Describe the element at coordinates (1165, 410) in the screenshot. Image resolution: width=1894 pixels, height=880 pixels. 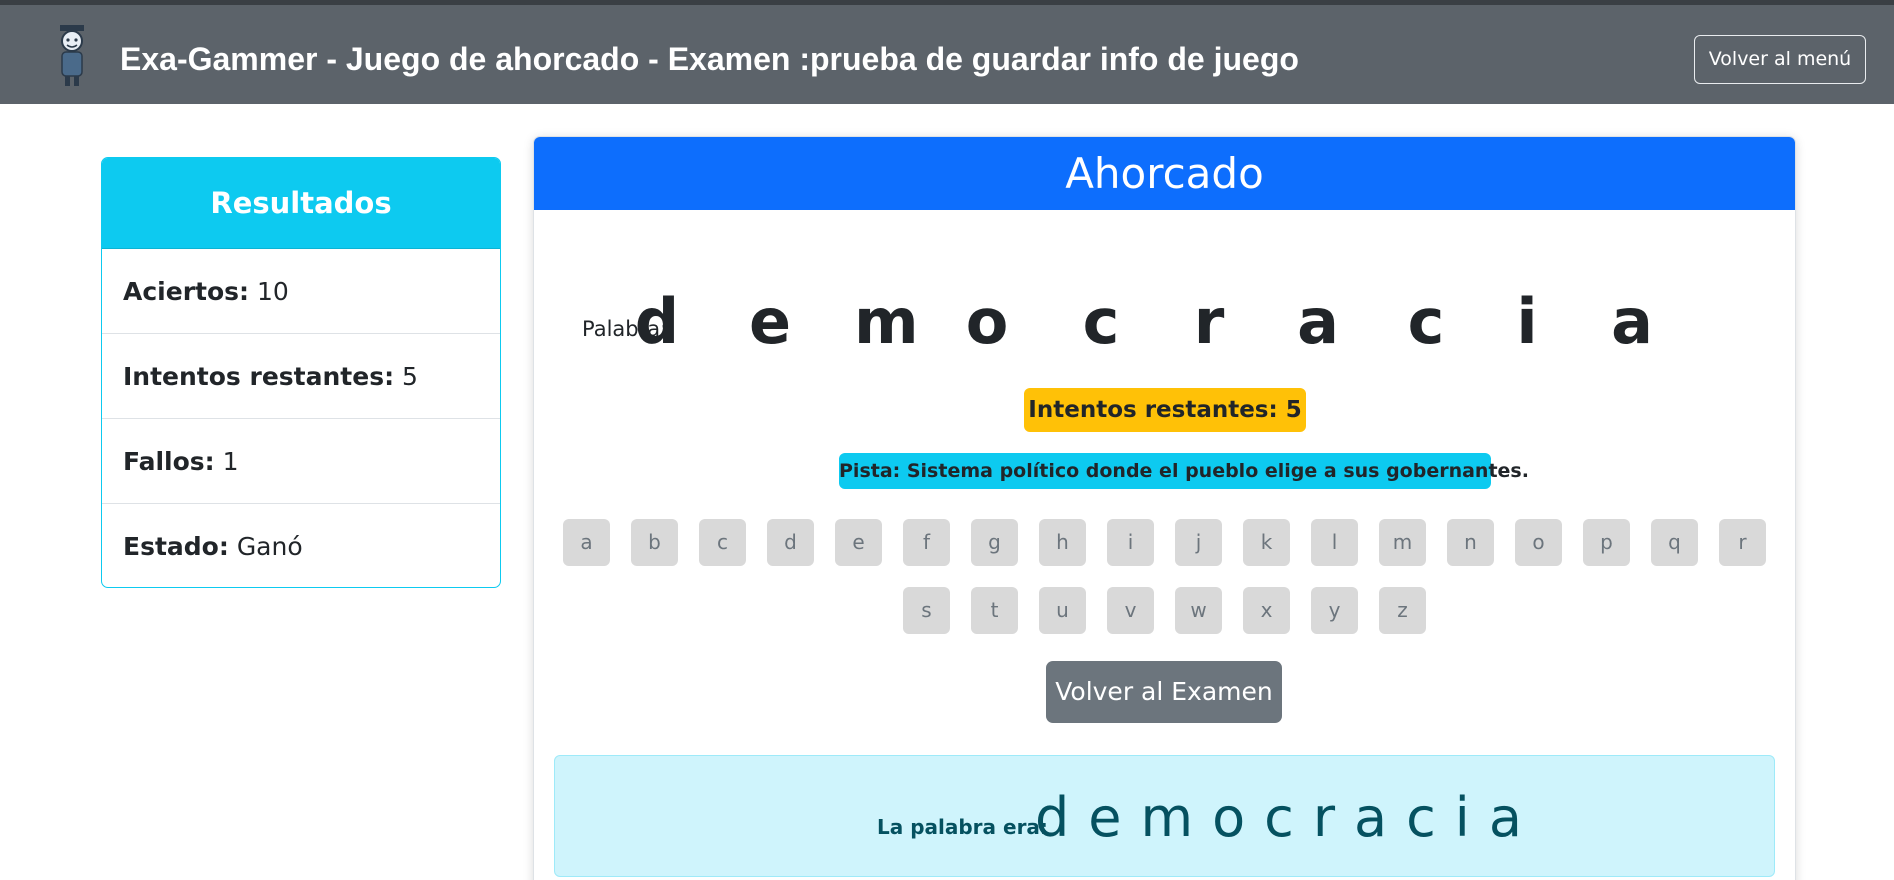
I see `remaining-attempts-badge: Intentos restantes: 5` at that location.